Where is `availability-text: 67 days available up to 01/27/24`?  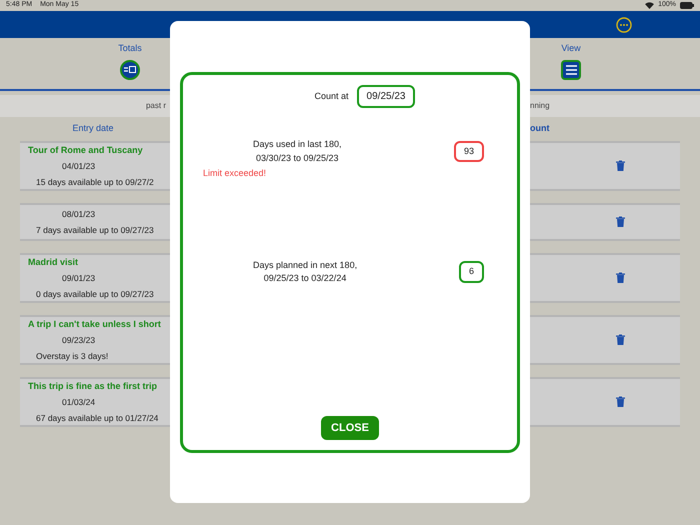
availability-text: 67 days available up to 01/27/24 is located at coordinates (97, 418).